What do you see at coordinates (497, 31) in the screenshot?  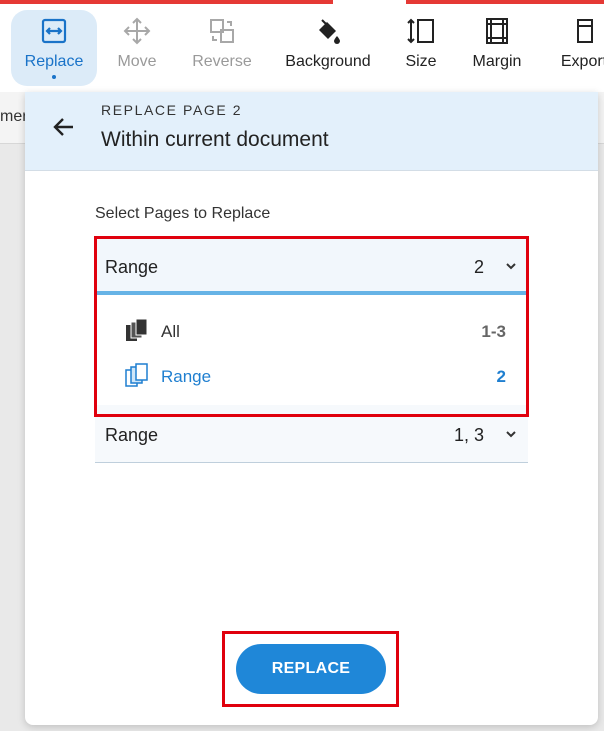 I see `margin-icon` at bounding box center [497, 31].